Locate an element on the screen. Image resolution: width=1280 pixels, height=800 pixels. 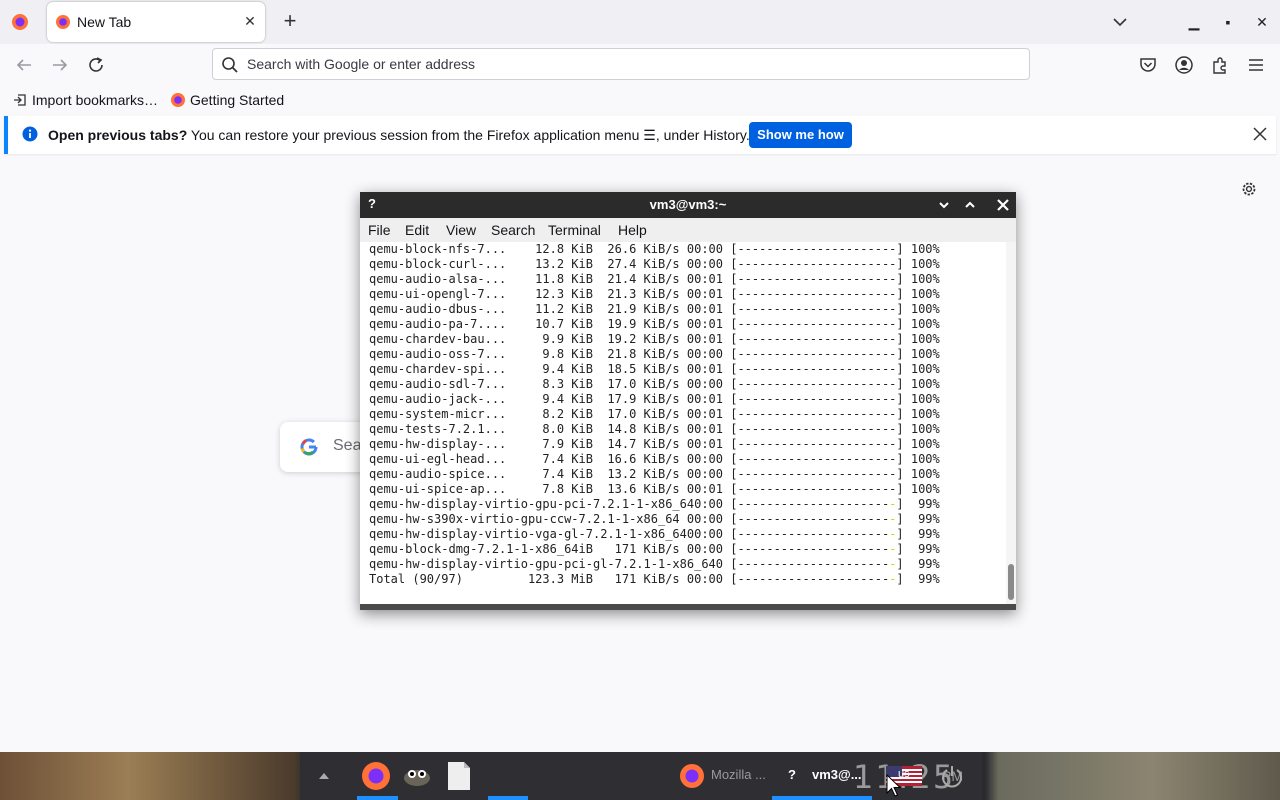
power-icon is located at coordinates (952, 776).